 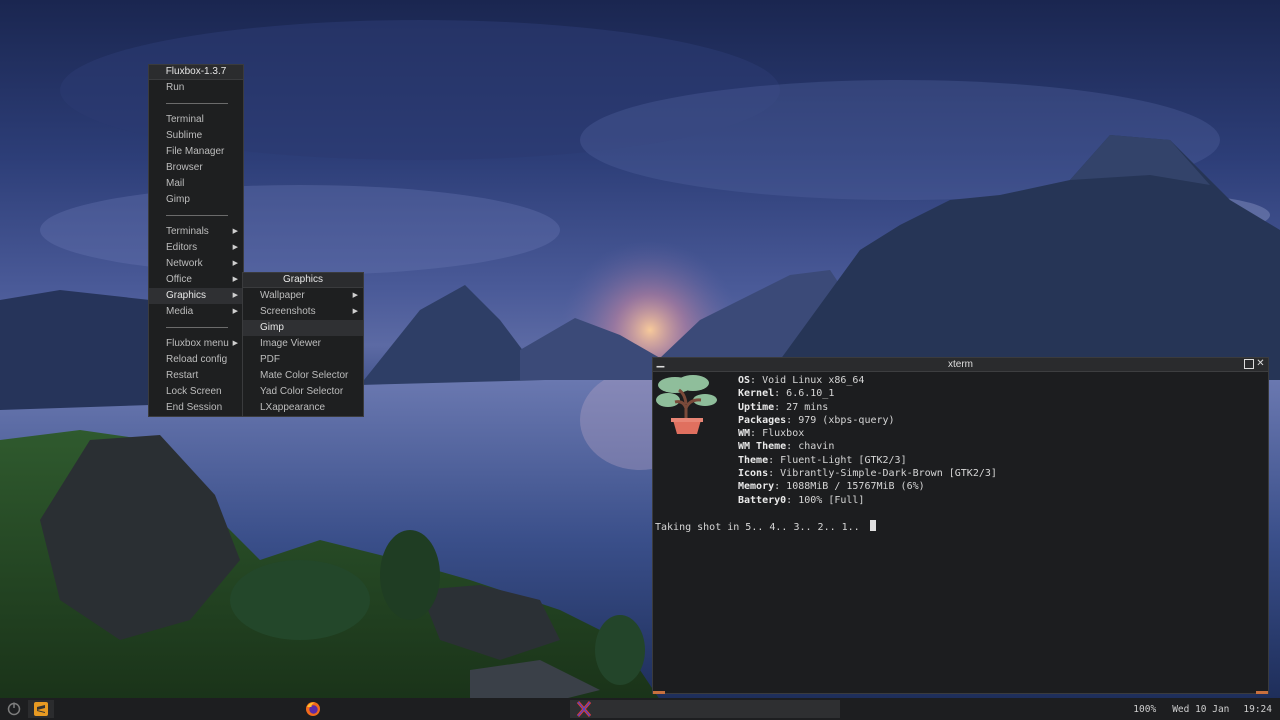 I want to click on graphics-menu-item-gimp: Gimp, so click(x=303, y=328).